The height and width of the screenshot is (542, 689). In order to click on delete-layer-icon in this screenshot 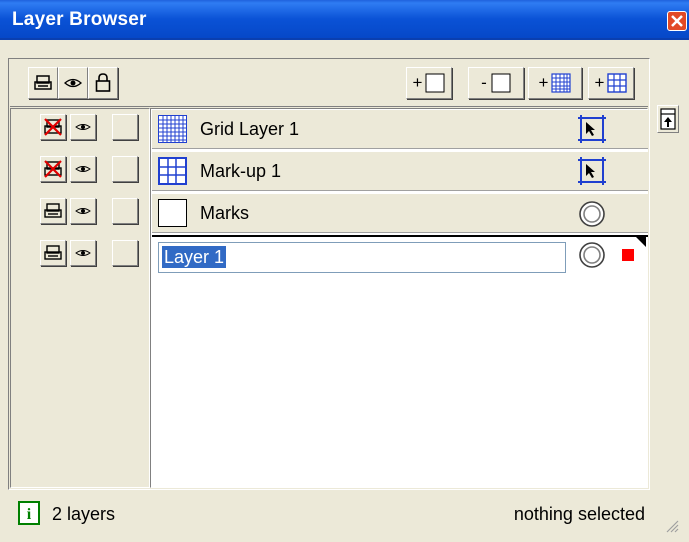, I will do `click(501, 83)`.